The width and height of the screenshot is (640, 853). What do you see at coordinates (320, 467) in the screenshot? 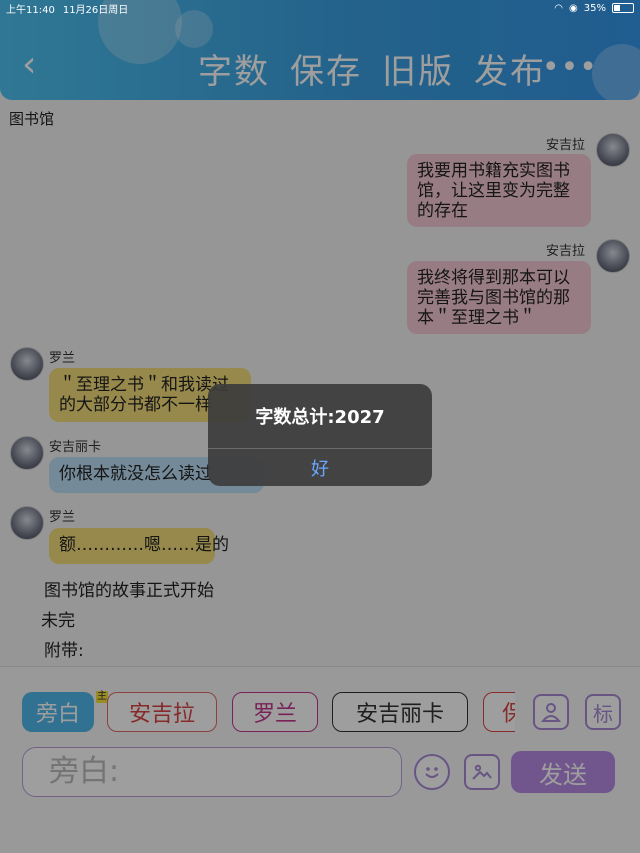
I see `ok-button: 好` at bounding box center [320, 467].